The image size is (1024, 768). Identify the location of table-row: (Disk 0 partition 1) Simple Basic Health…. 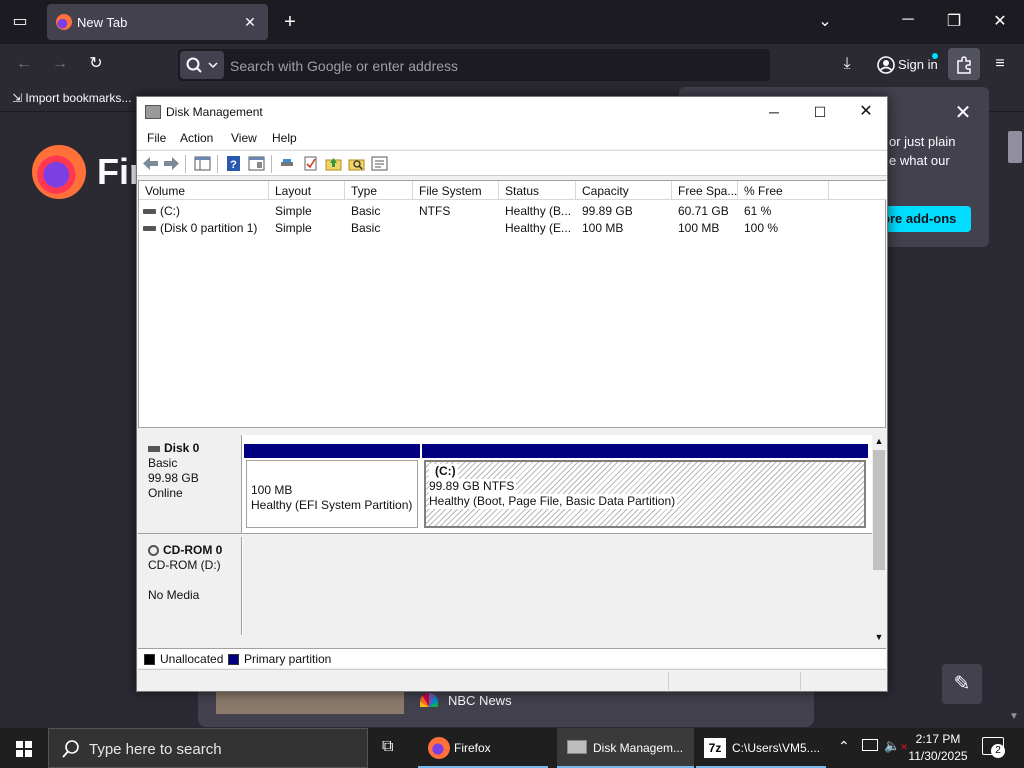
(512, 227).